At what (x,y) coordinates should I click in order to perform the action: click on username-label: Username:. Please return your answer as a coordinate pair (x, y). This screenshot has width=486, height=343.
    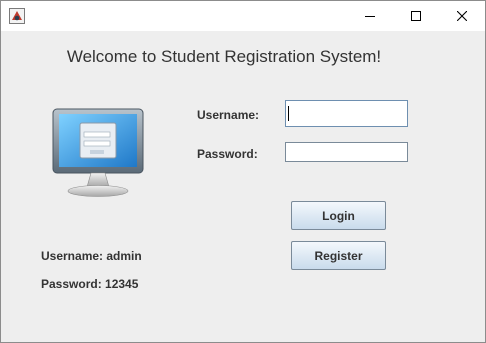
    Looking at the image, I should click on (228, 115).